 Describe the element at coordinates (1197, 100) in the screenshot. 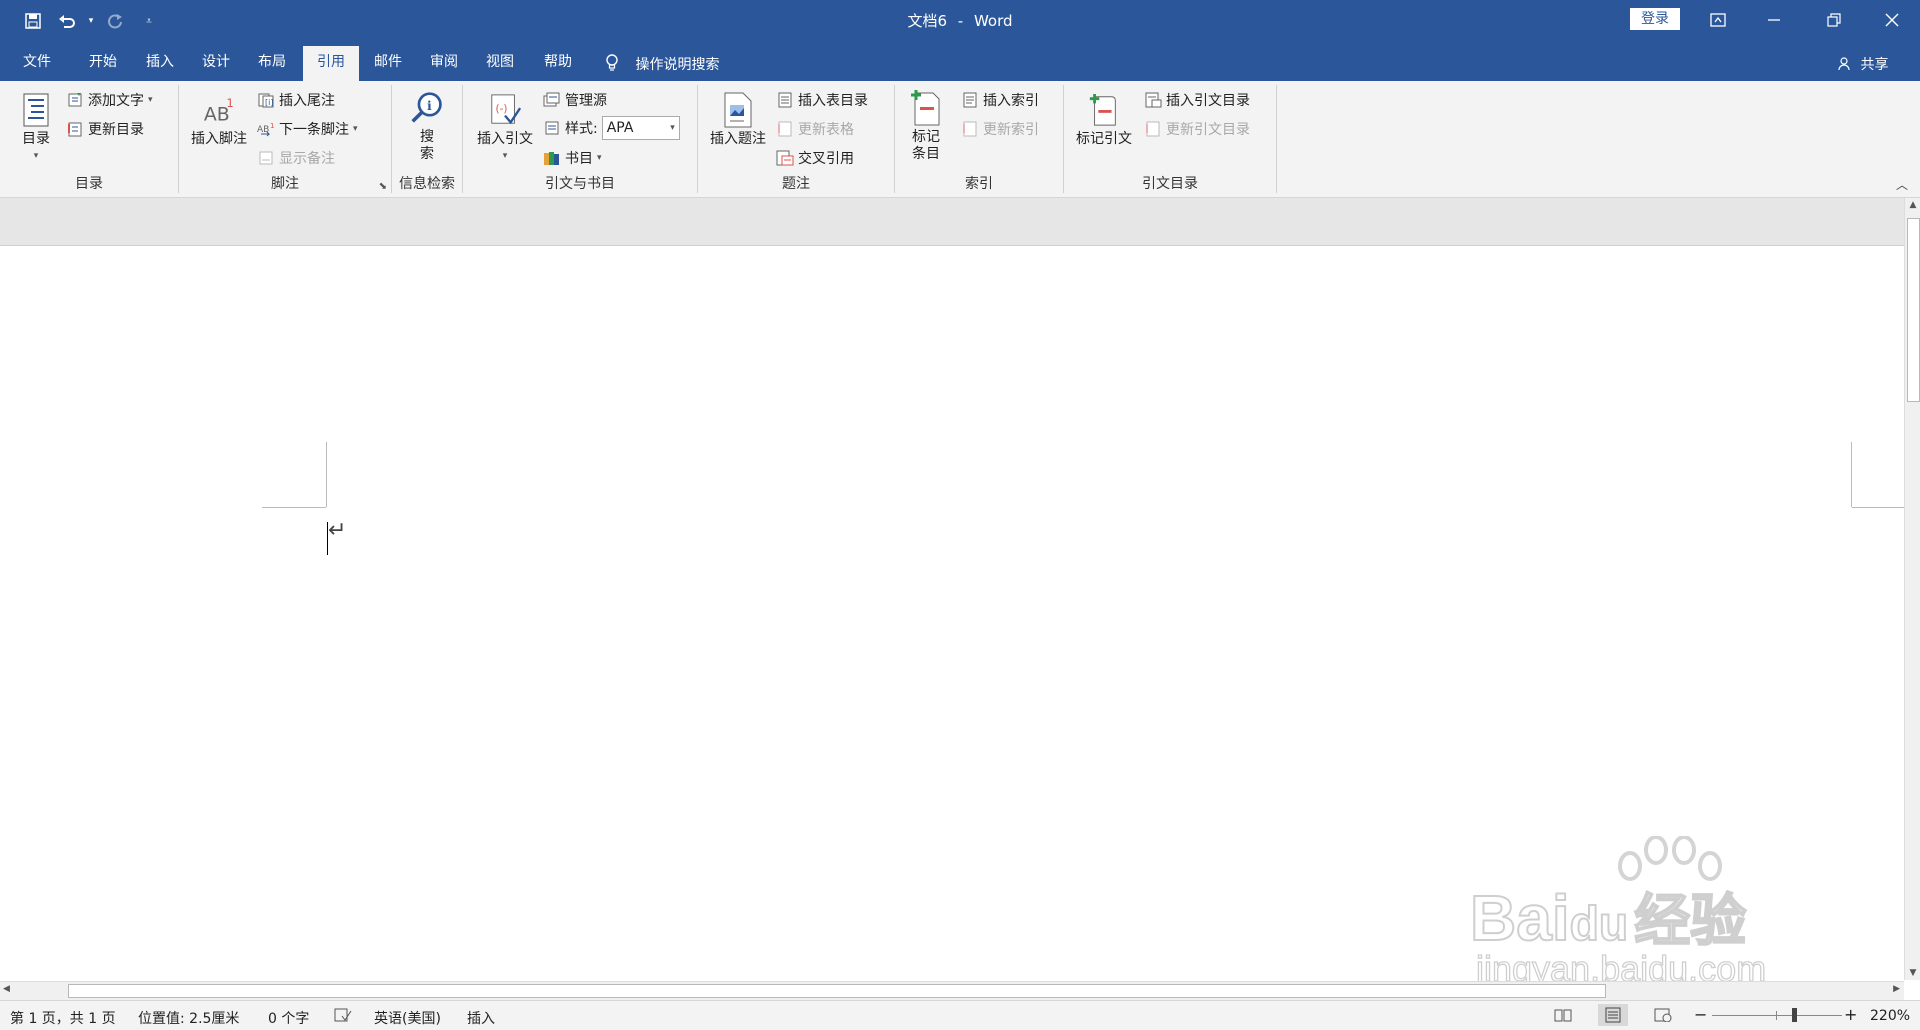

I see `insert-toa-button: 插入引文目录` at that location.